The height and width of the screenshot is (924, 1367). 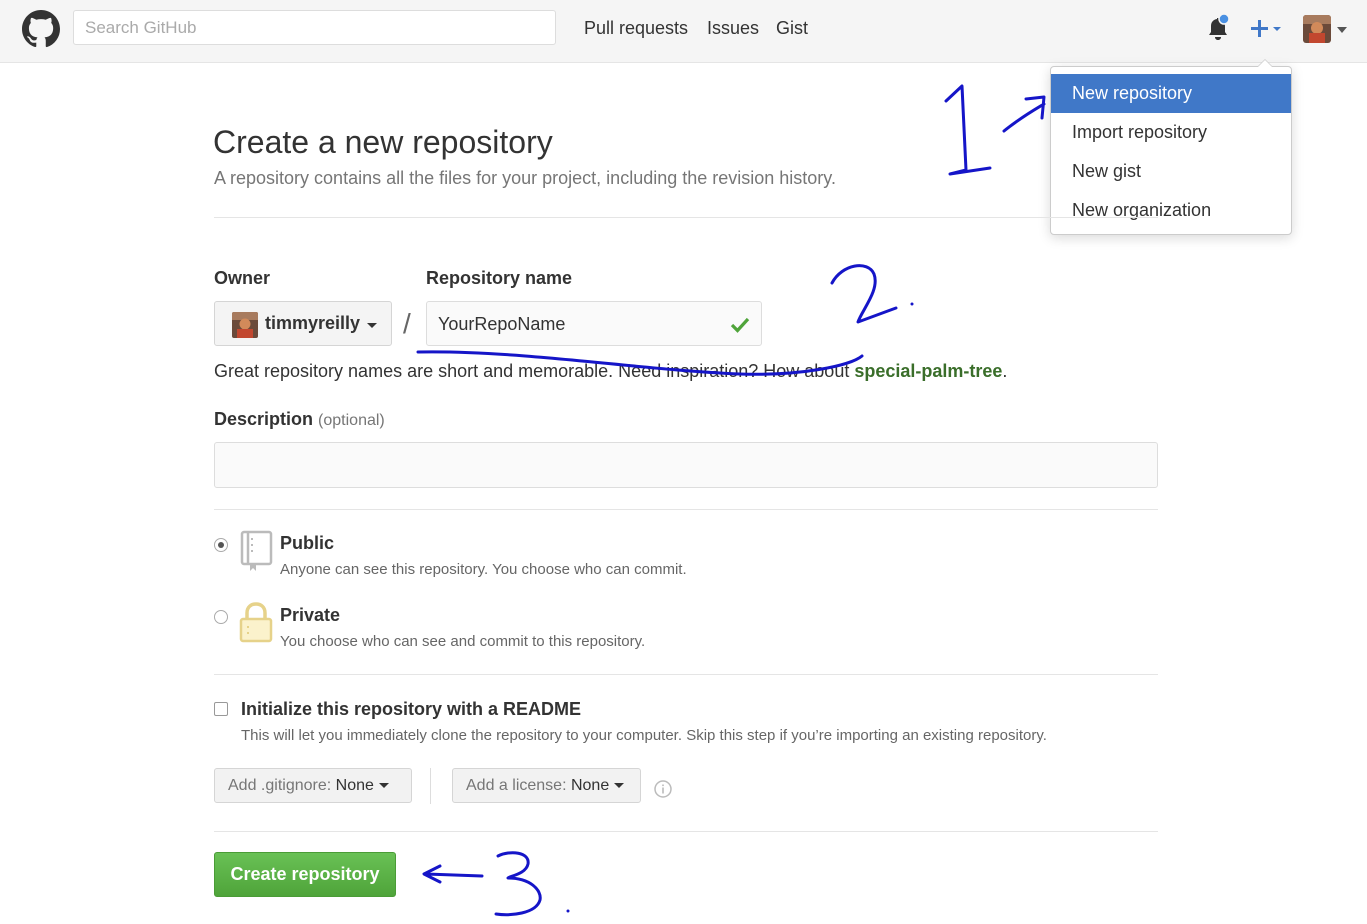 I want to click on user-avatar, so click(x=1317, y=29).